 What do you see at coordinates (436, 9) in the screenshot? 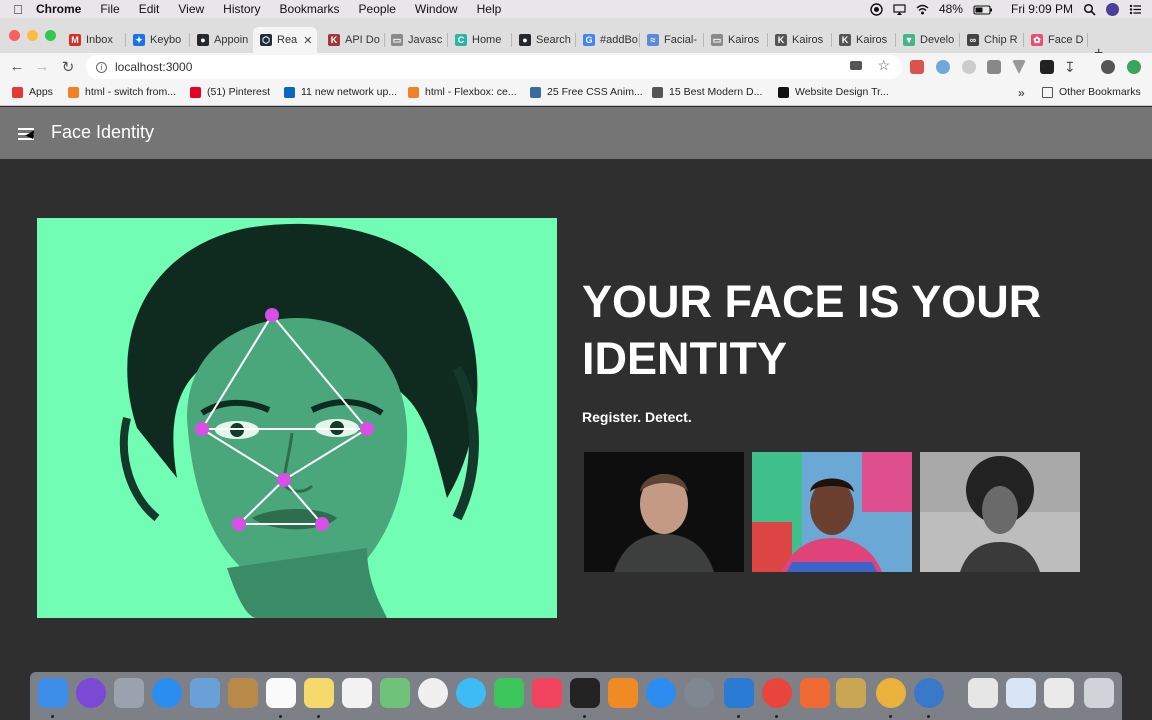
I see `menu-window: Window` at bounding box center [436, 9].